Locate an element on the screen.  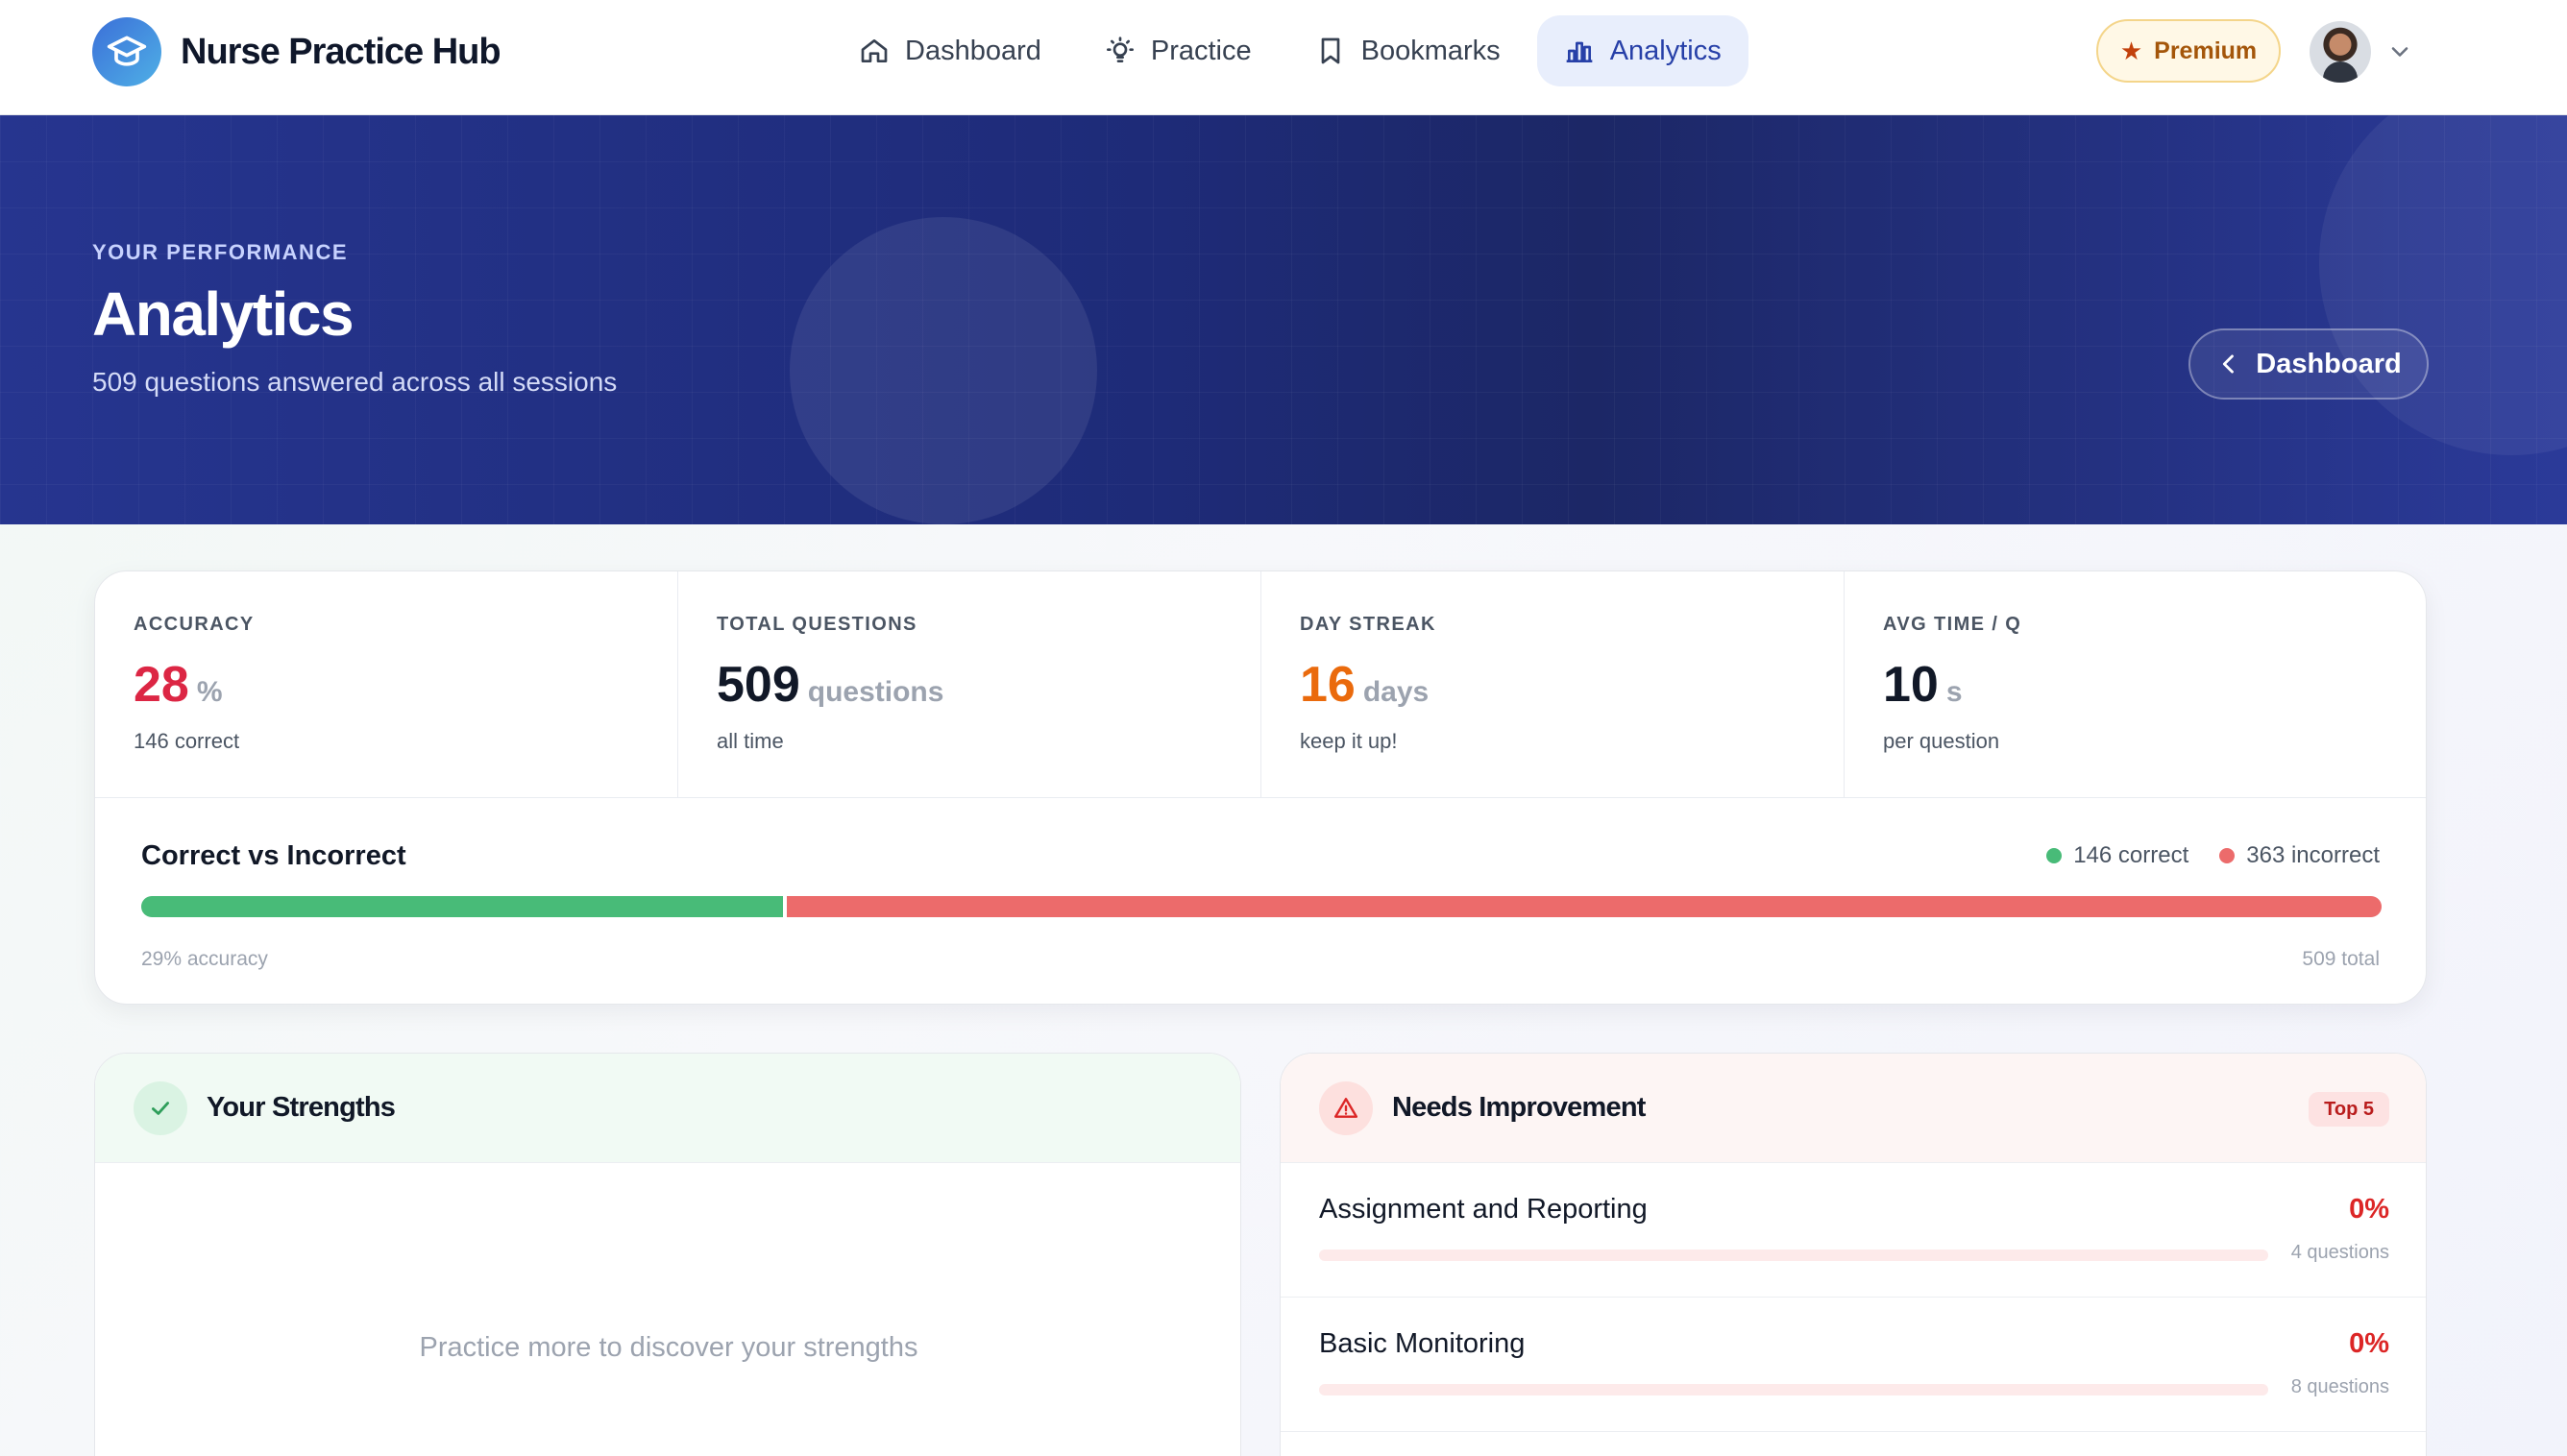
nav-analytics: Analytics is located at coordinates (1642, 51).